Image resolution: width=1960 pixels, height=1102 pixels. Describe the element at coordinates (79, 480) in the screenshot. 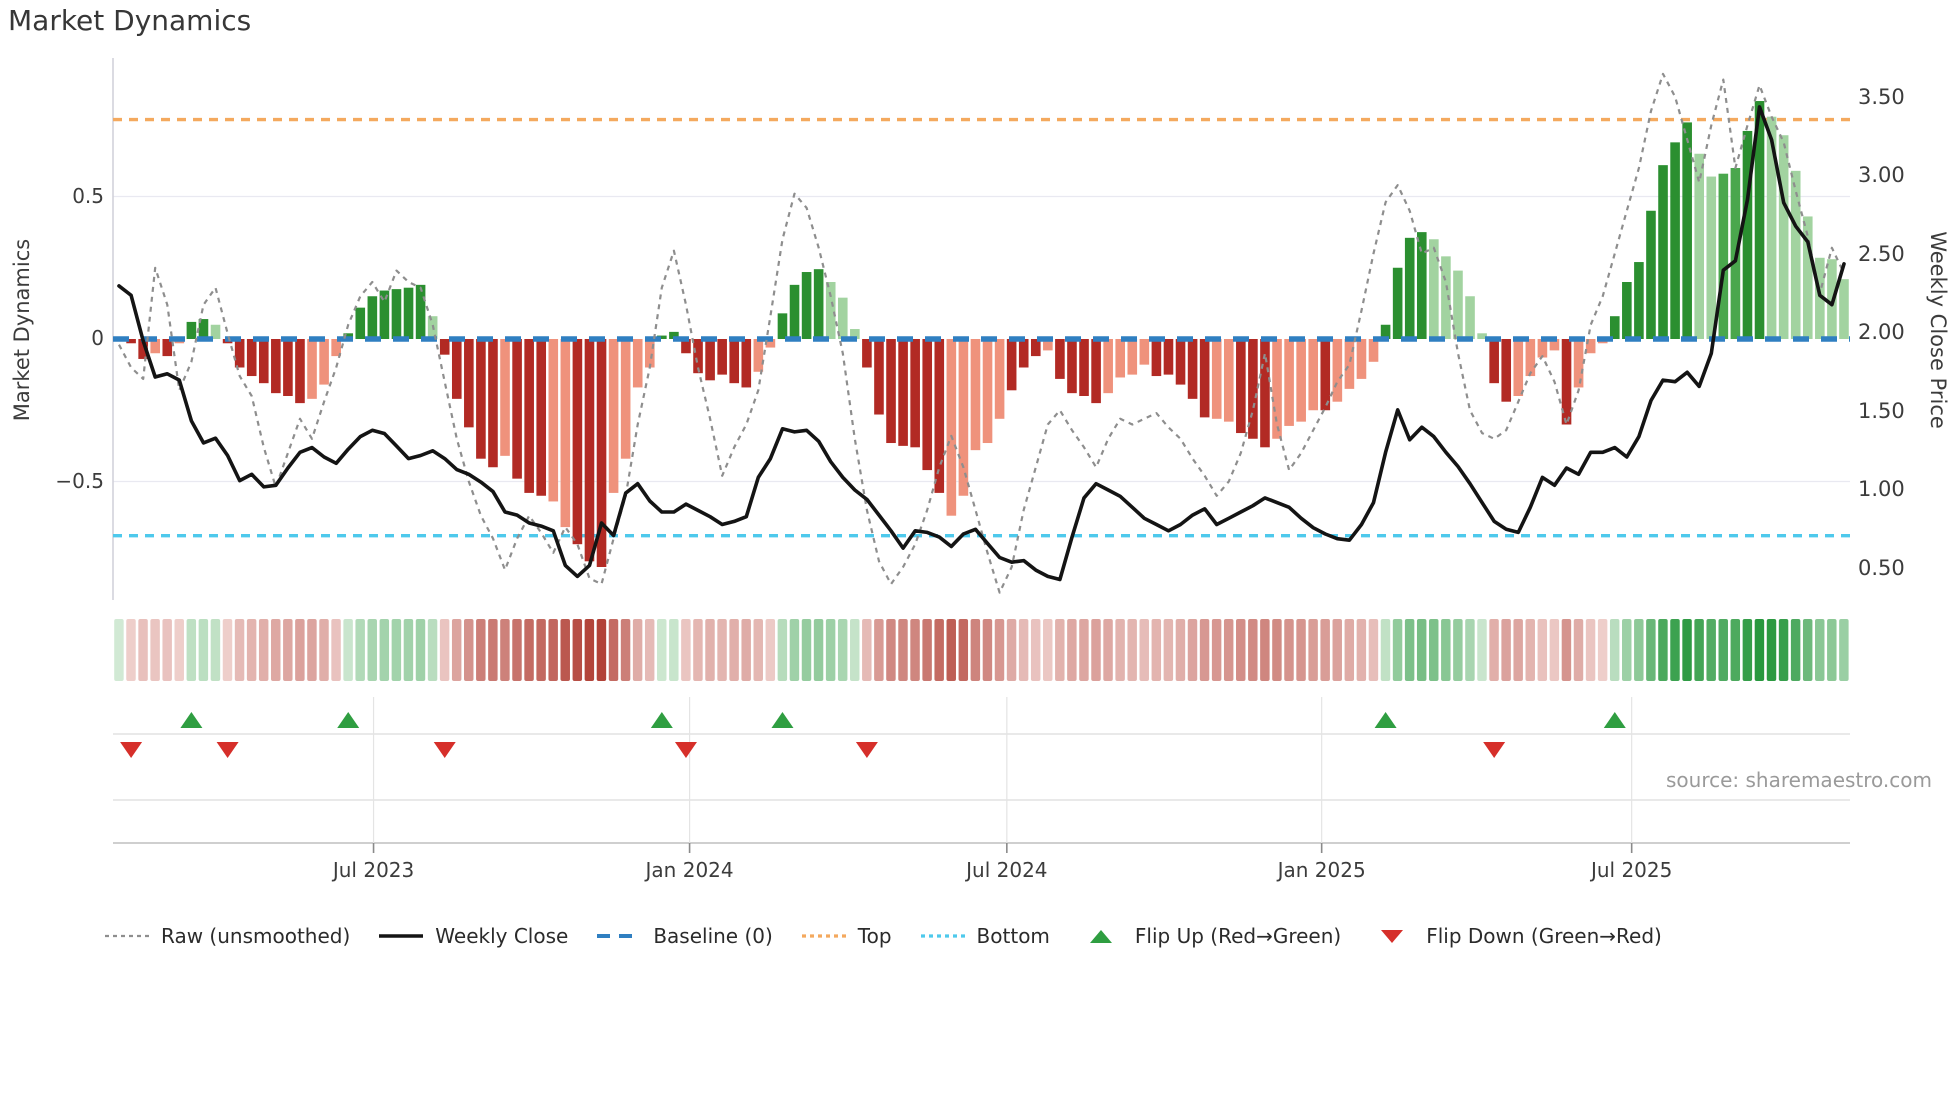

I see `left-tick-label: −0.5` at that location.